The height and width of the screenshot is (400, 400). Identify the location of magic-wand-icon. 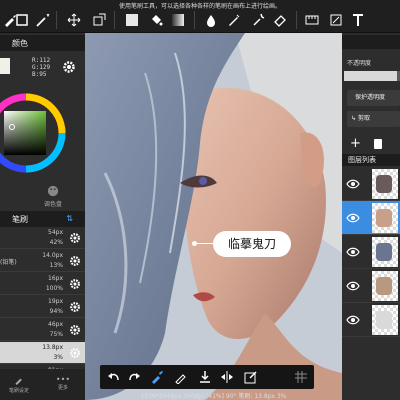
(43, 20).